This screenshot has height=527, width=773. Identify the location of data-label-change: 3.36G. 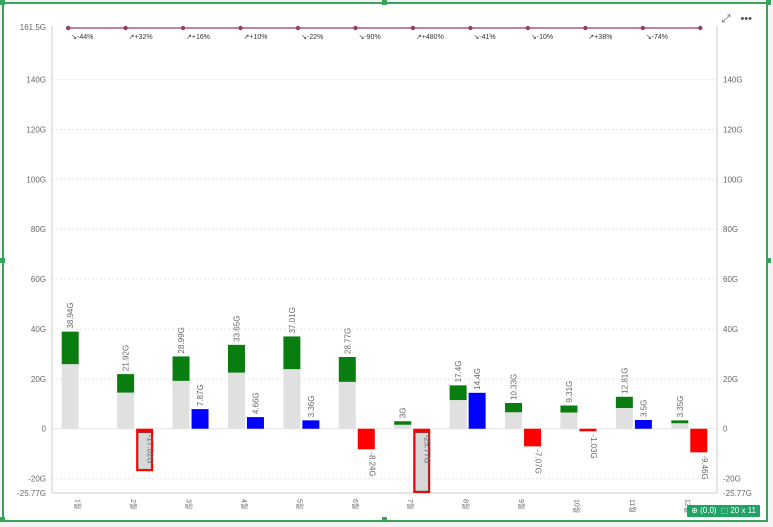
(311, 407).